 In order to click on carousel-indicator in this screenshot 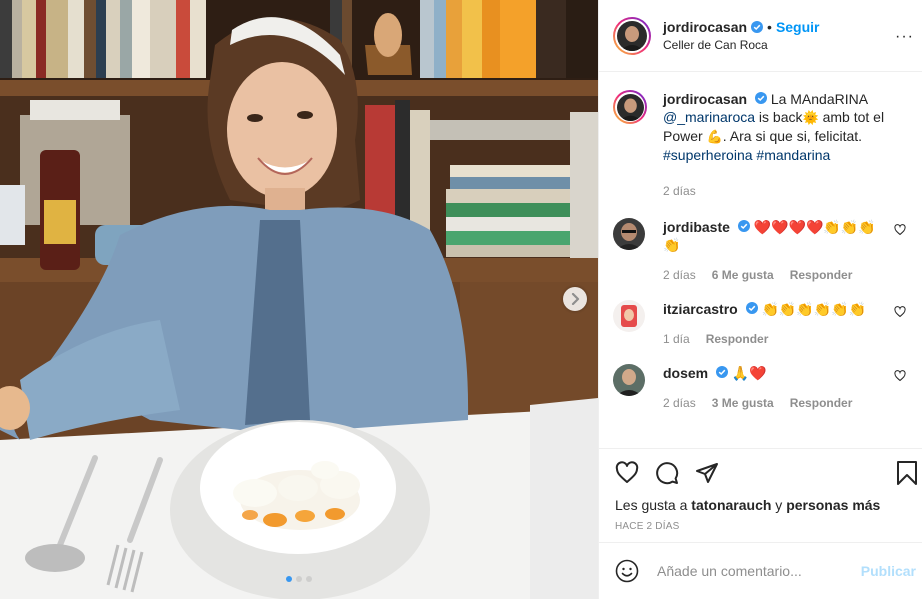, I will do `click(299, 579)`.